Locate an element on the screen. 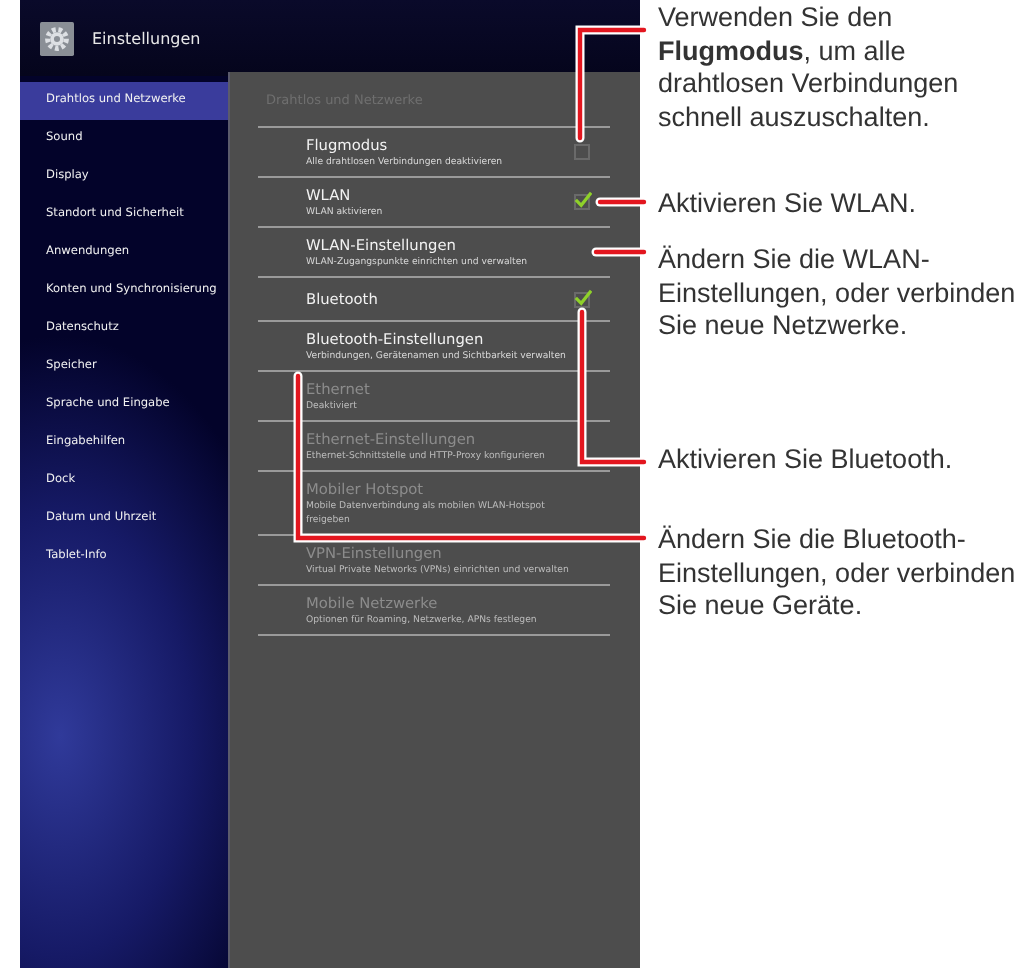 This screenshot has width=1020, height=970. settings-icon is located at coordinates (57, 38).